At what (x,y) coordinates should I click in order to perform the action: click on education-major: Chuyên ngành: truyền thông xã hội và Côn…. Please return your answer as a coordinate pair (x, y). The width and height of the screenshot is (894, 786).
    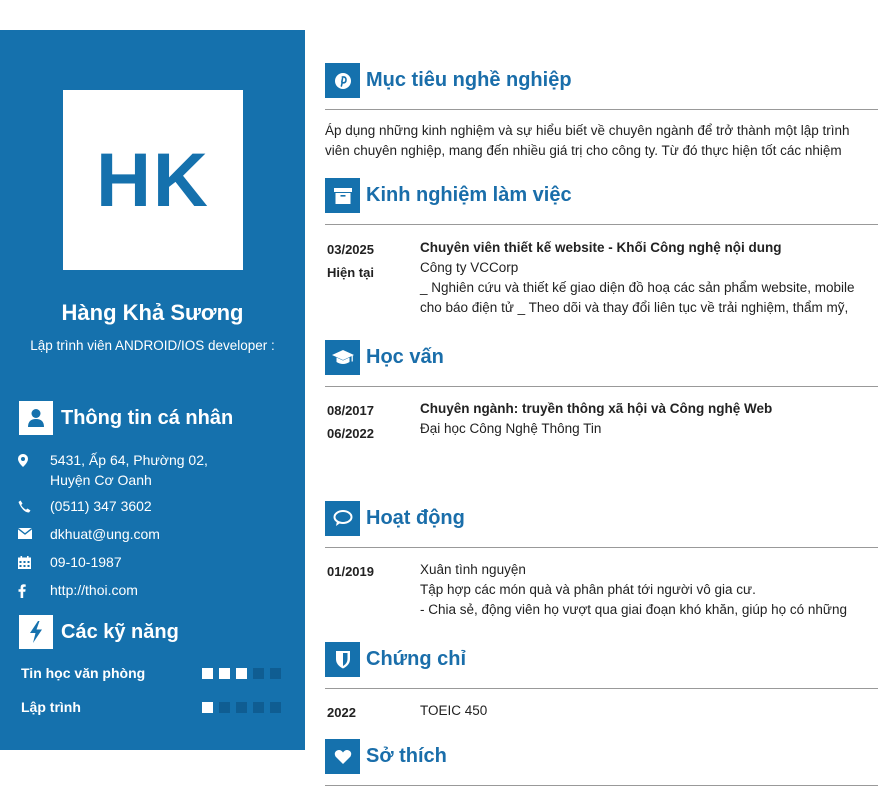
    Looking at the image, I should click on (596, 408).